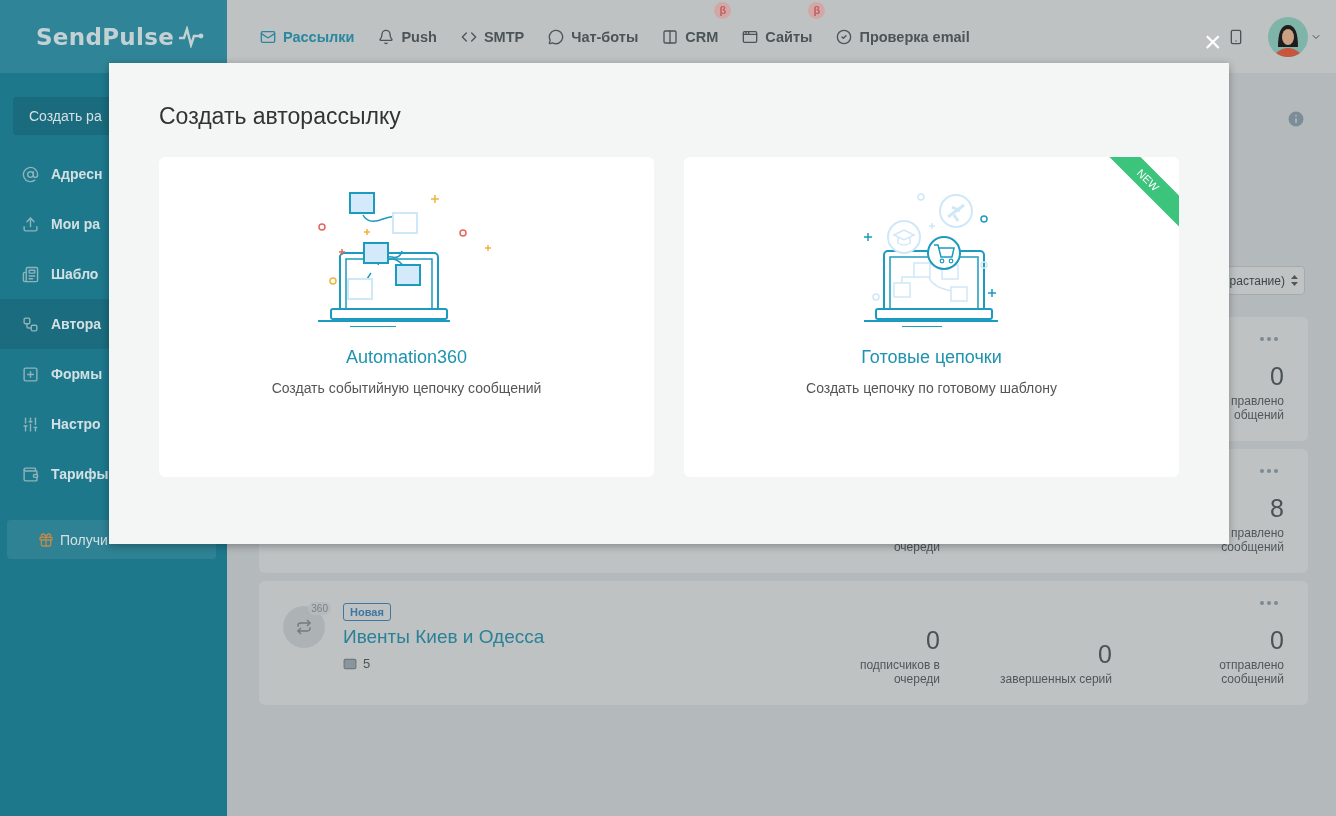  Describe the element at coordinates (1251, 673) in the screenshot. I see `stat-label: отправлено сообщений` at that location.